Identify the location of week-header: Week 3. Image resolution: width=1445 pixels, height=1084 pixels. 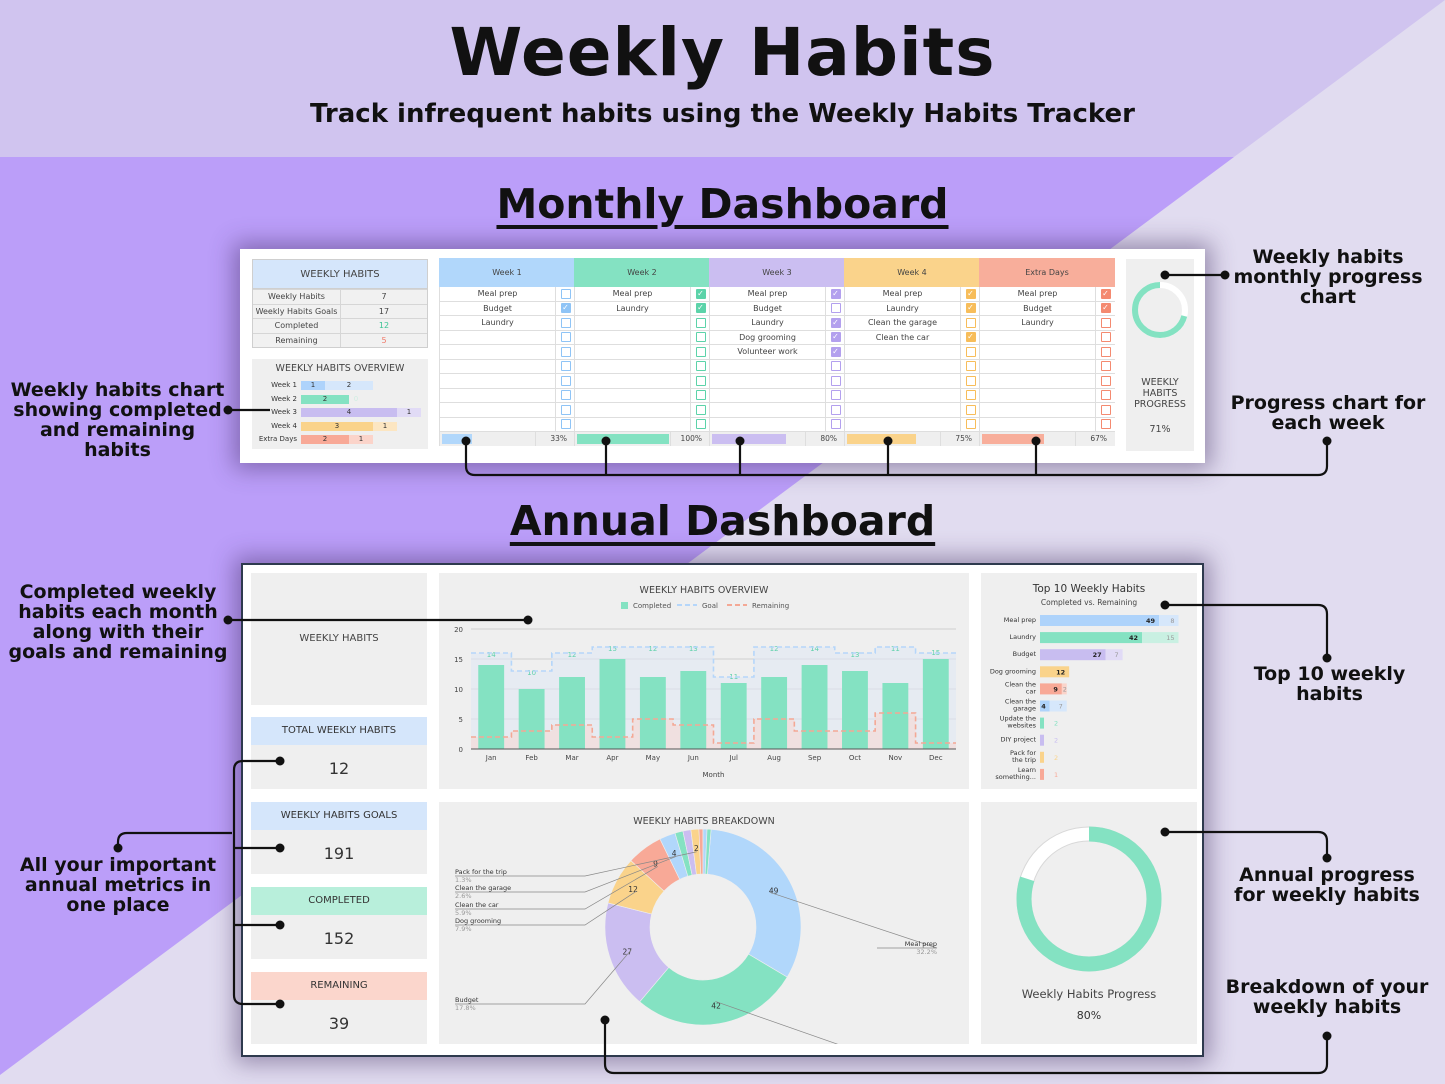
(777, 272).